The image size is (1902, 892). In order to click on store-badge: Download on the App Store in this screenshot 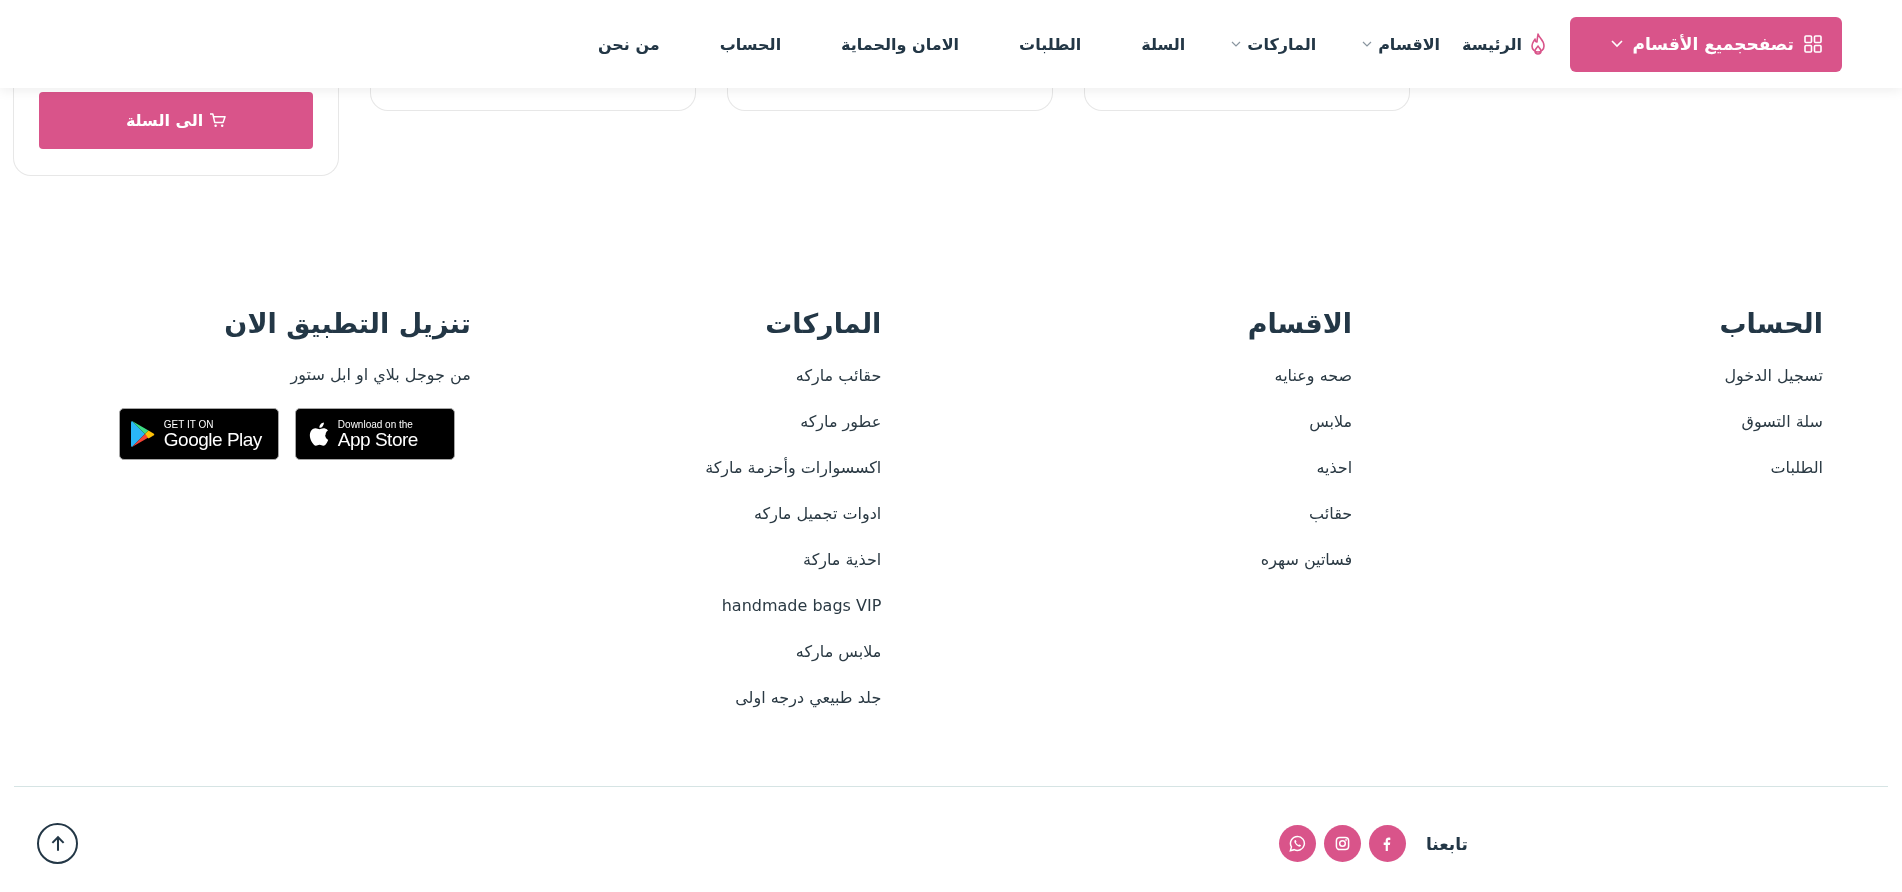, I will do `click(374, 434)`.